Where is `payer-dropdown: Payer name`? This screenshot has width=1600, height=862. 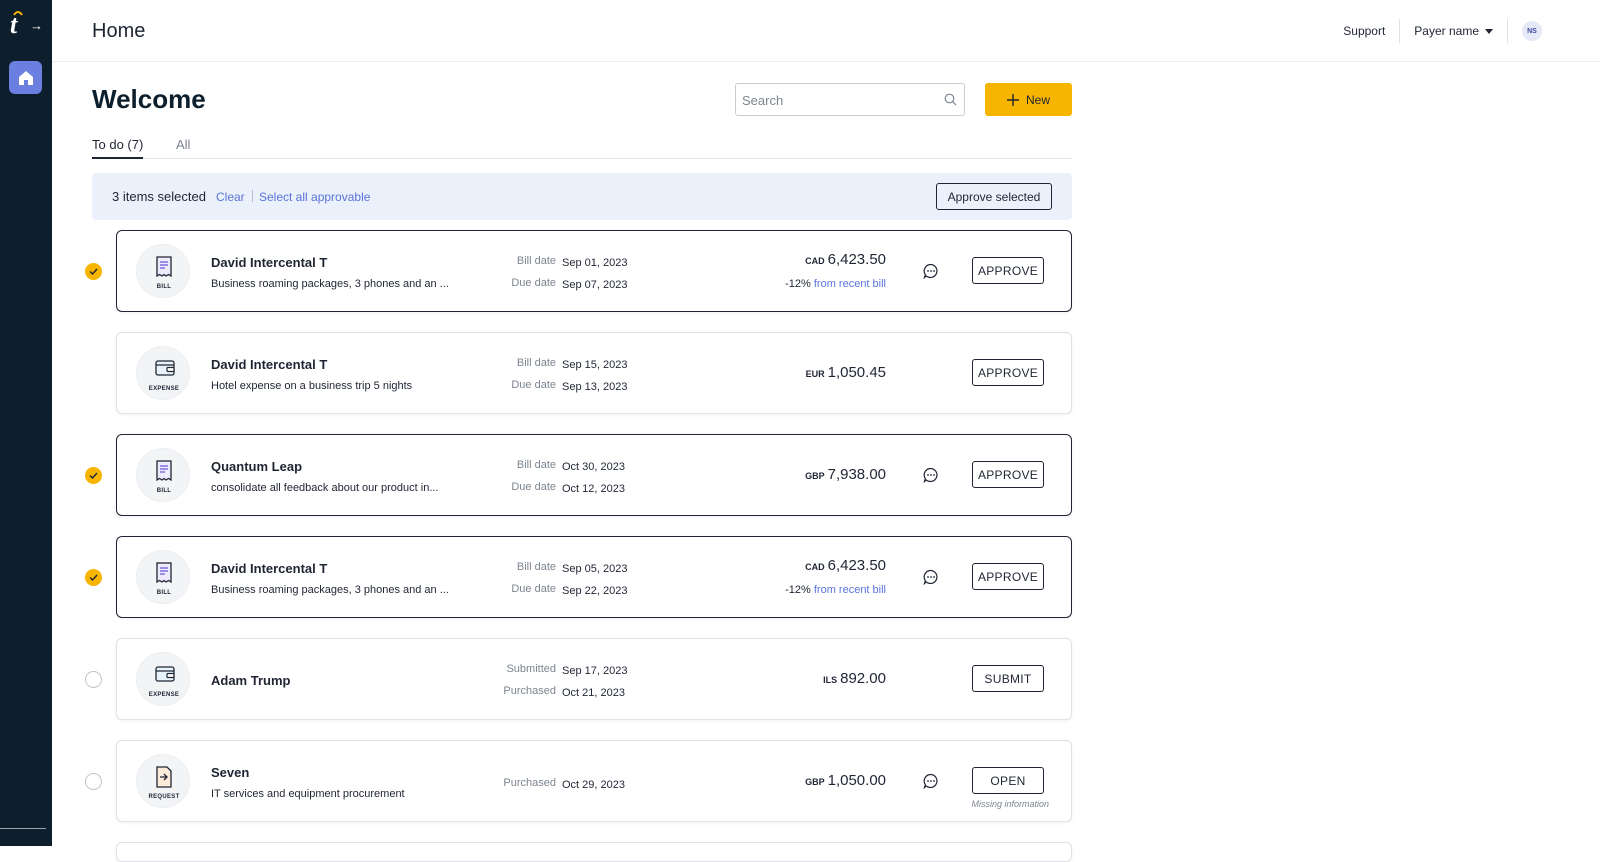
payer-dropdown: Payer name is located at coordinates (1454, 31).